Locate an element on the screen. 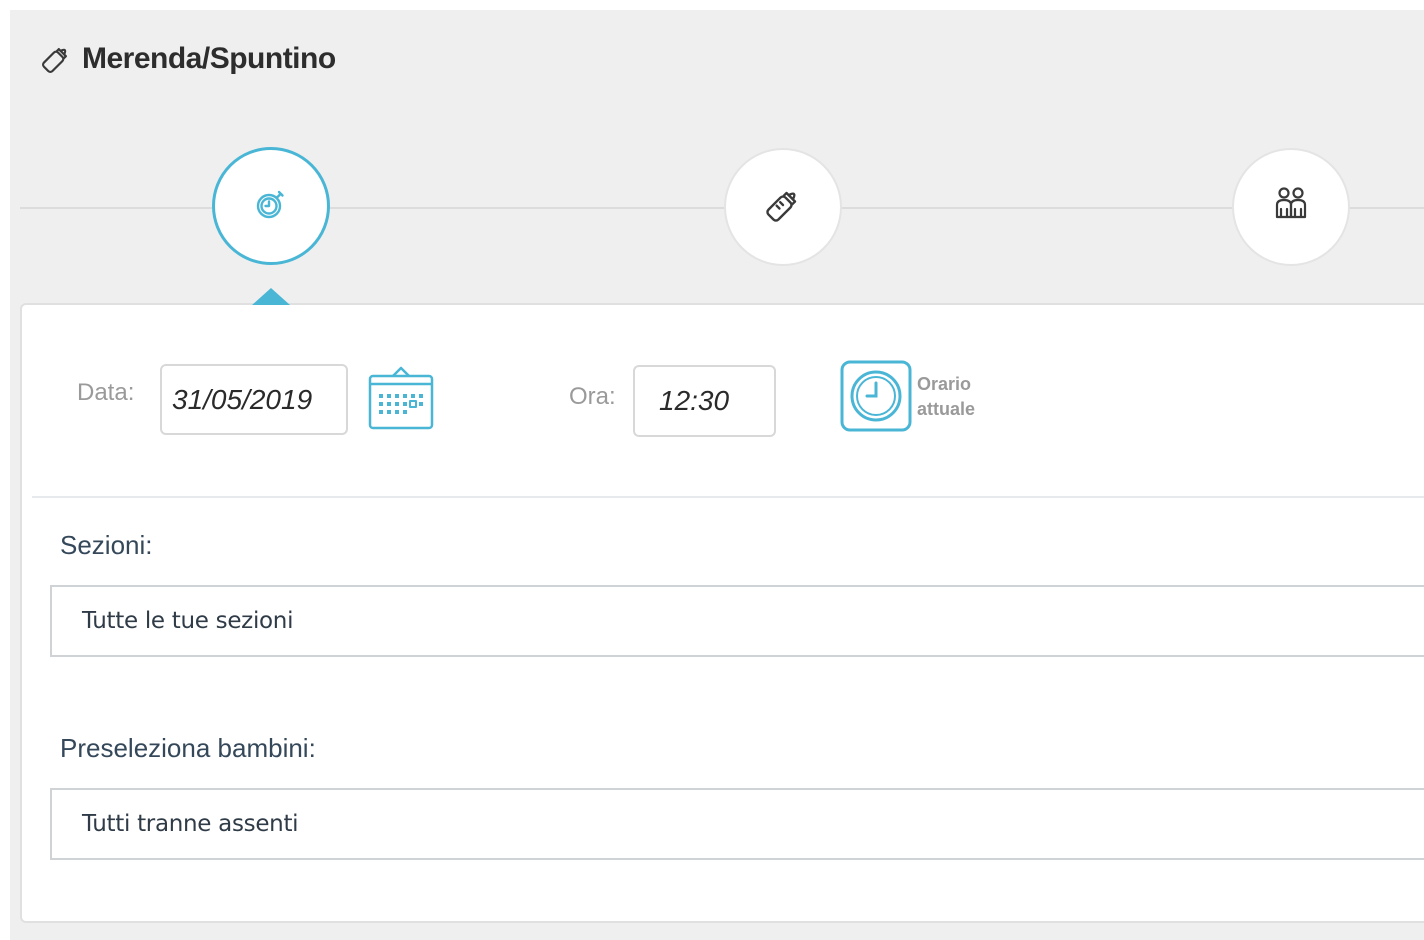  time-field: 12:30 is located at coordinates (704, 401).